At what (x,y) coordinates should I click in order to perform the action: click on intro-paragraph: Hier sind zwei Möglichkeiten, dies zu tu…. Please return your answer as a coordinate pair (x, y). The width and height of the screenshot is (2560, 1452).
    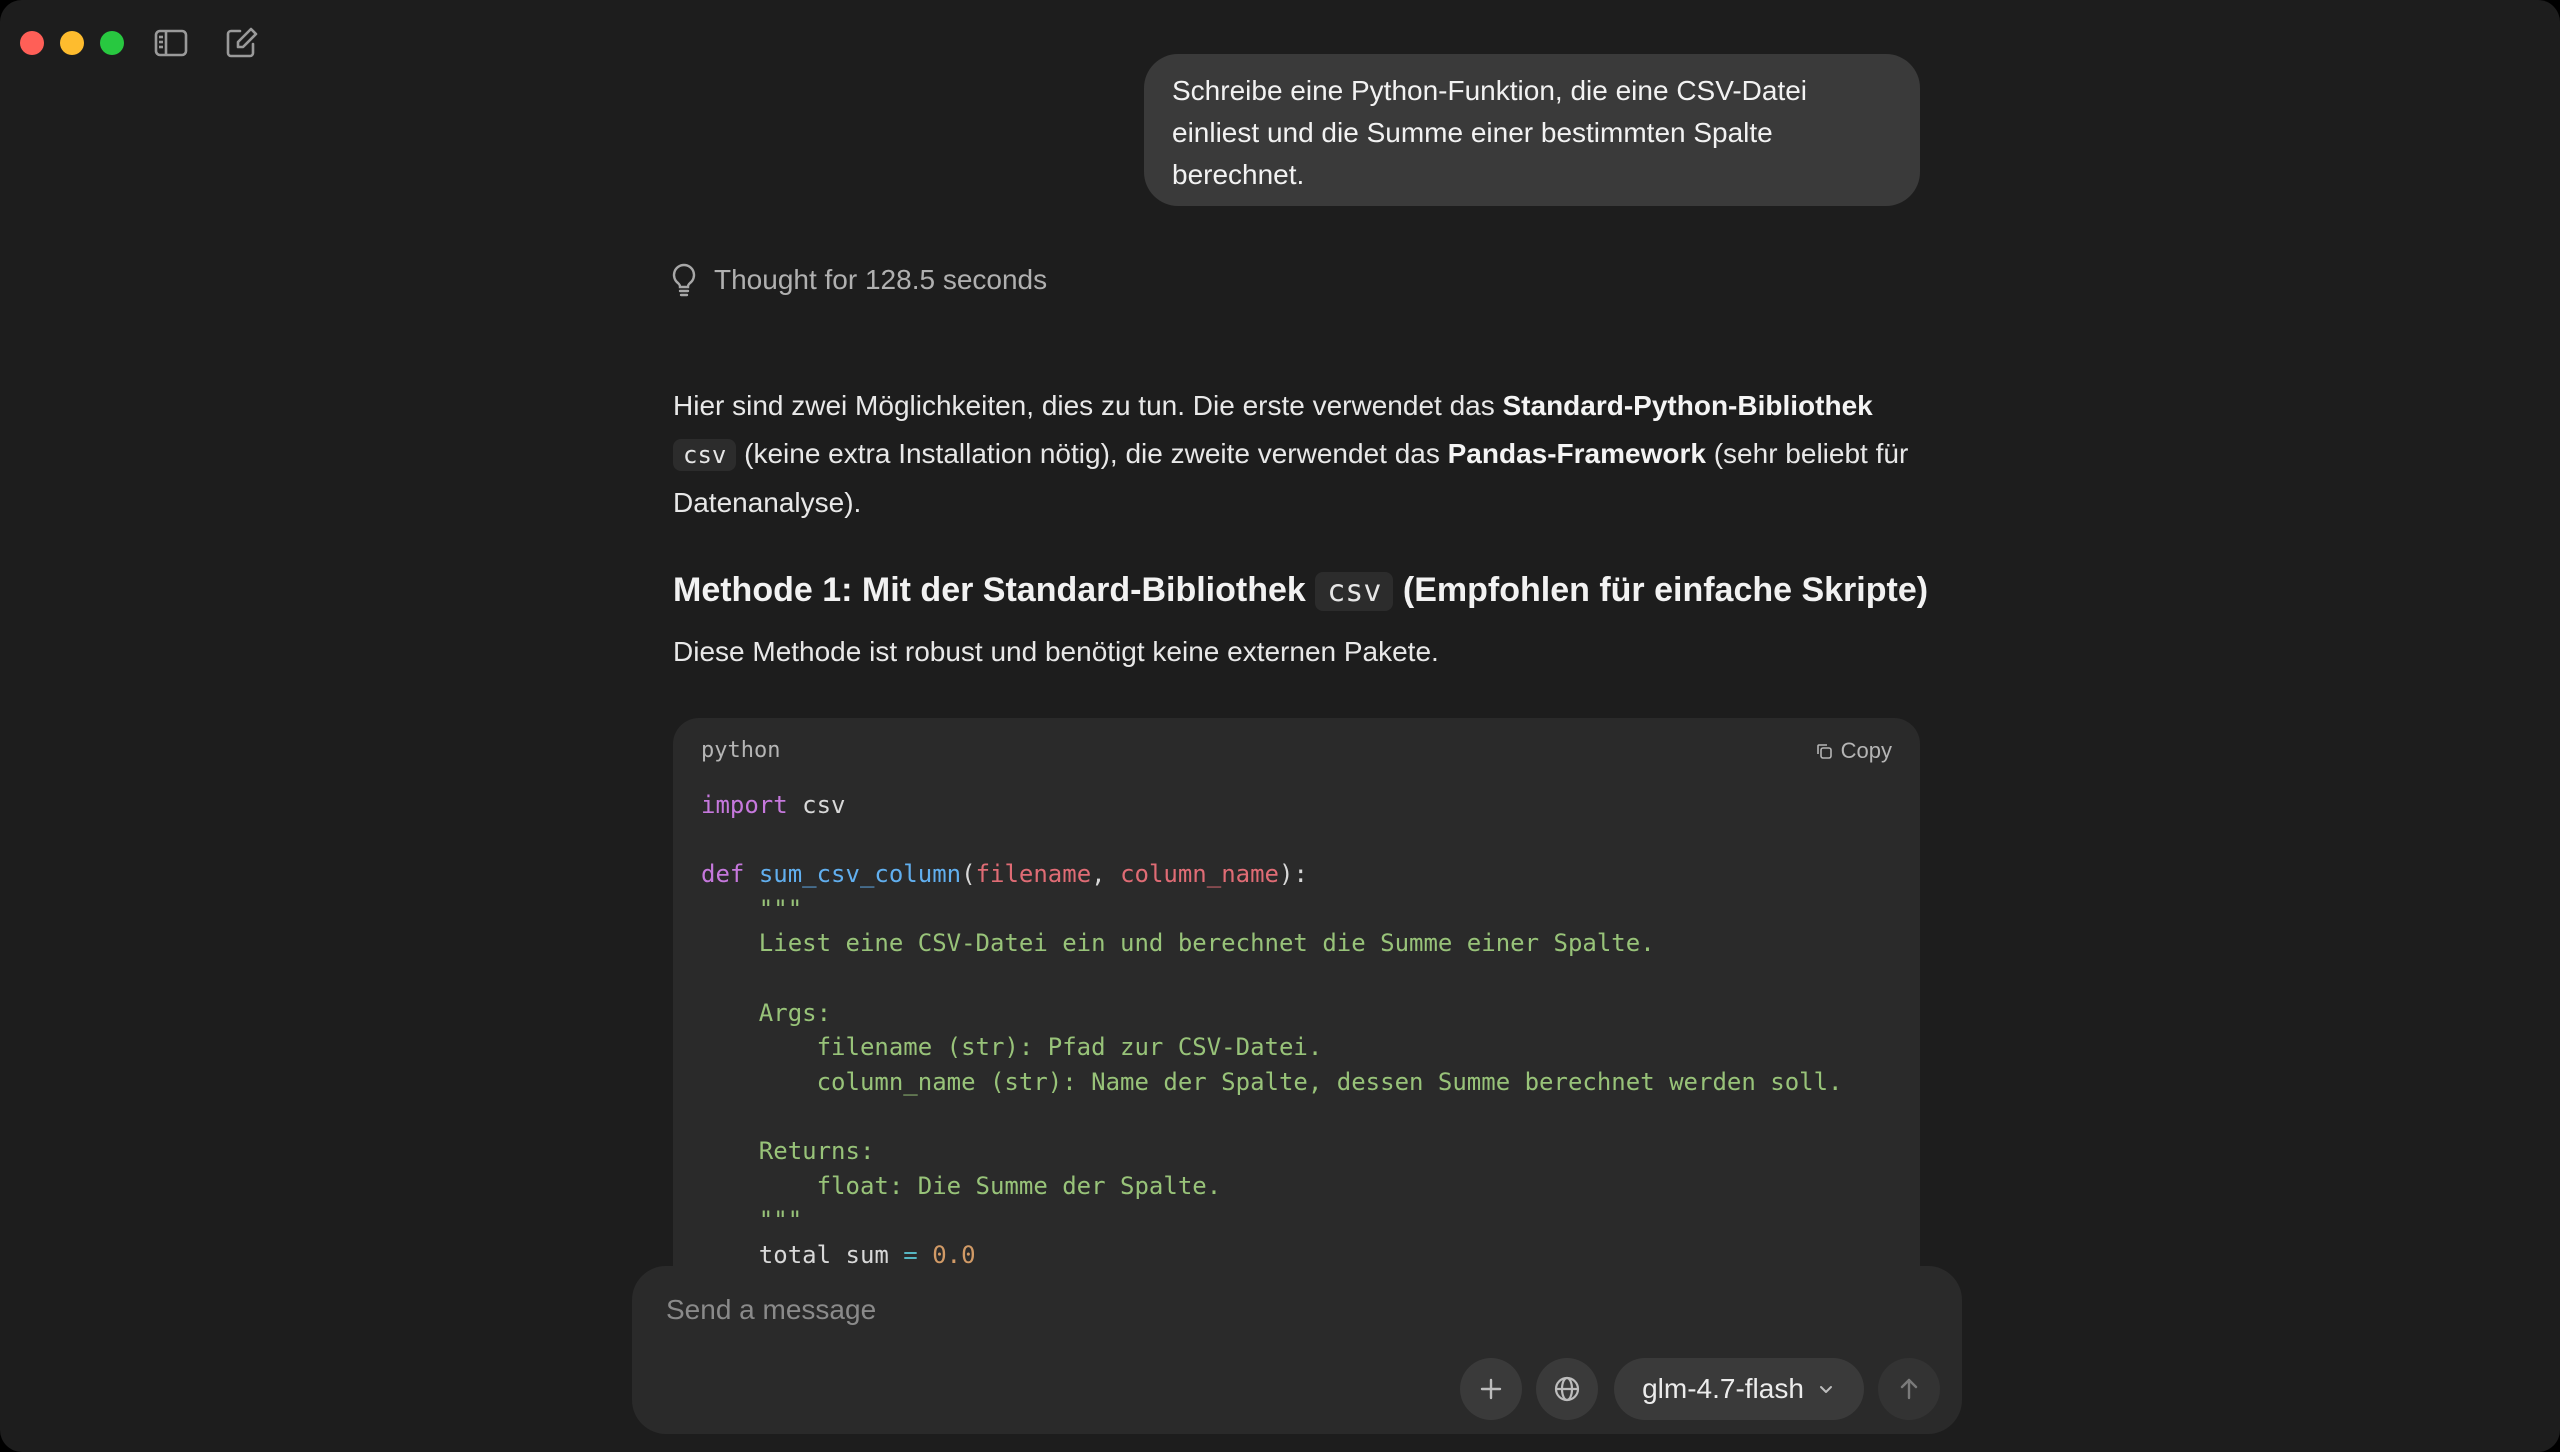
    Looking at the image, I should click on (1298, 454).